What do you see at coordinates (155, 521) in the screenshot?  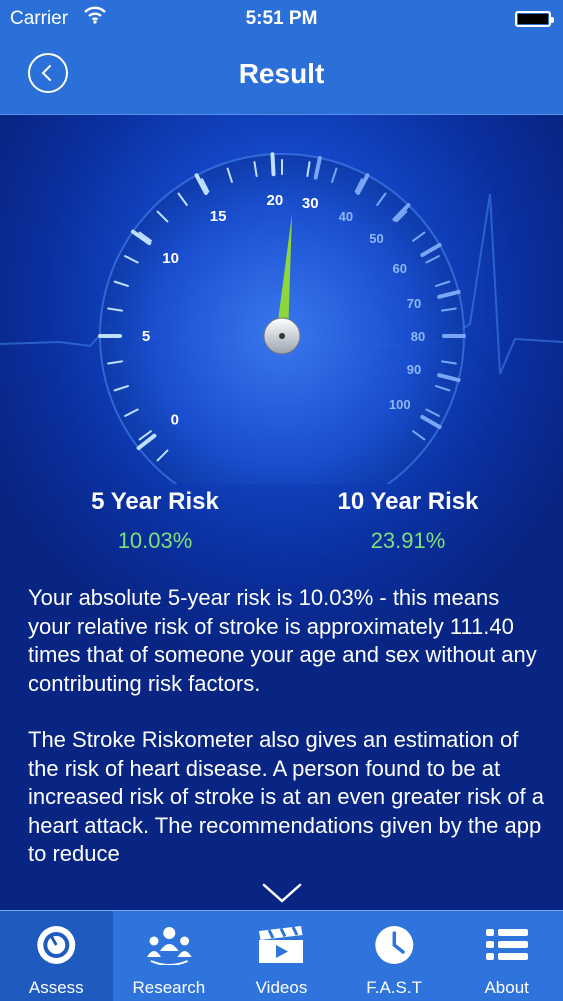 I see `five-year-risk: 5 Year Risk 10.03%` at bounding box center [155, 521].